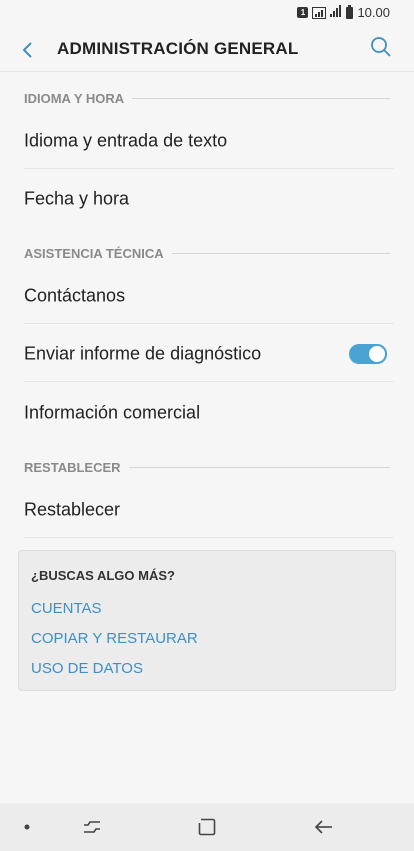 The height and width of the screenshot is (851, 414). I want to click on suggestions-title: ¿BUSCAS ALGO MÁS?, so click(103, 575).